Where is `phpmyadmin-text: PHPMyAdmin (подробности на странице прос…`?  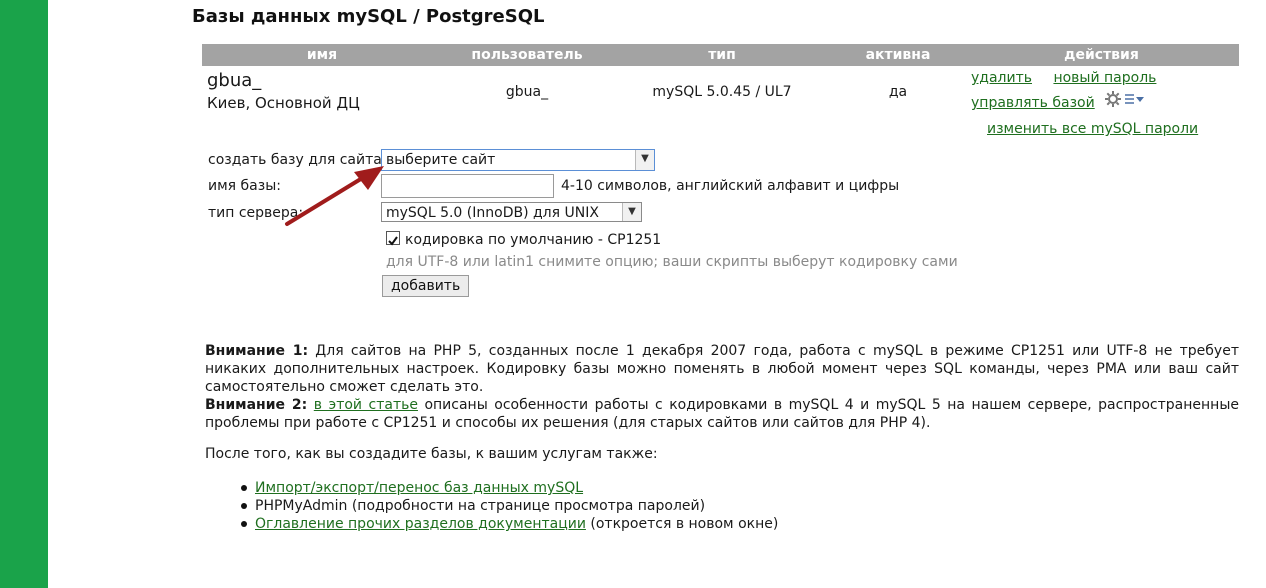
phpmyadmin-text: PHPMyAdmin (подробности на странице прос… is located at coordinates (480, 506).